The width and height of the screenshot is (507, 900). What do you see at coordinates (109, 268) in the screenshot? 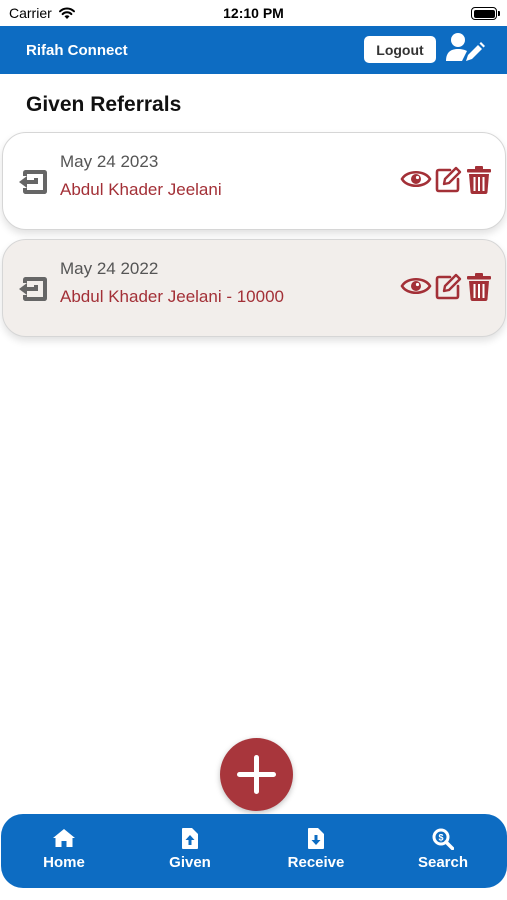
I see `referral-date: May 24 2022` at bounding box center [109, 268].